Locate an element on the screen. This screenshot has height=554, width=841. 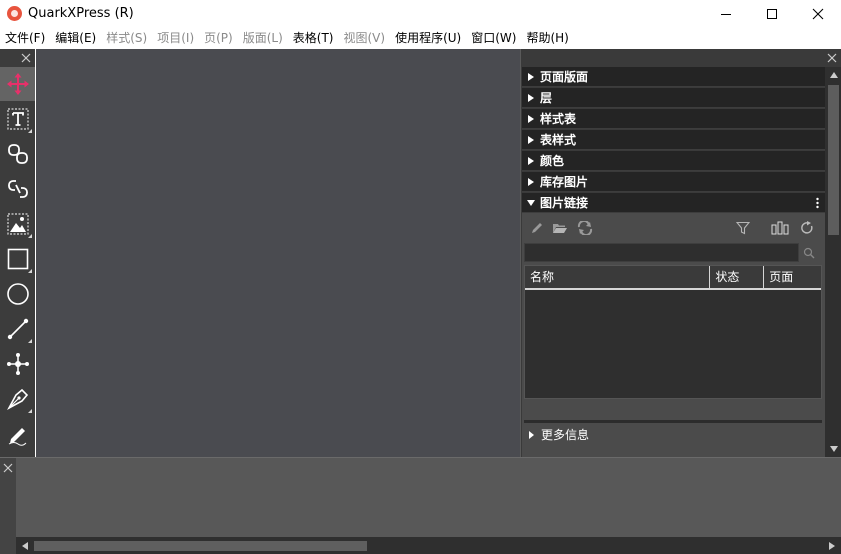
move-tool-icon is located at coordinates (17, 84).